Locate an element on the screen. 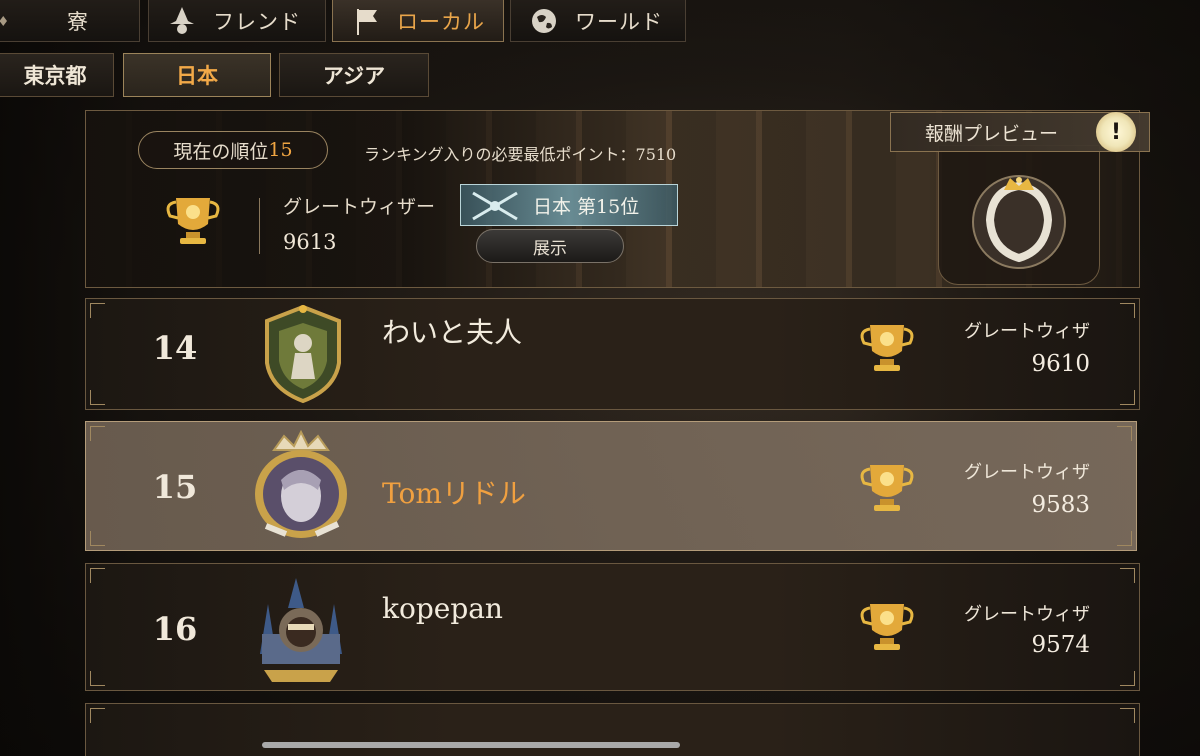 This screenshot has height=756, width=1200. region-tab-japan: 日本 is located at coordinates (197, 75).